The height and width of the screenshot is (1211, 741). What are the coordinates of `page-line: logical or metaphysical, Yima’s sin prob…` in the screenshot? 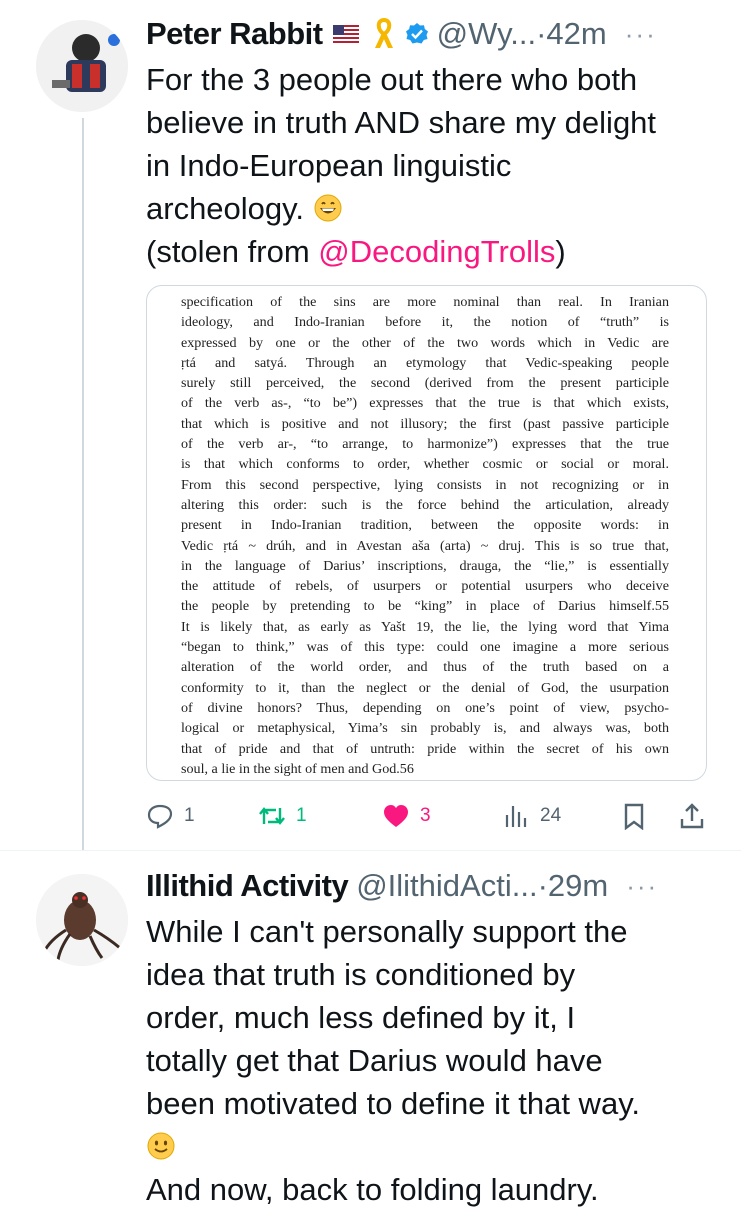 It's located at (425, 728).